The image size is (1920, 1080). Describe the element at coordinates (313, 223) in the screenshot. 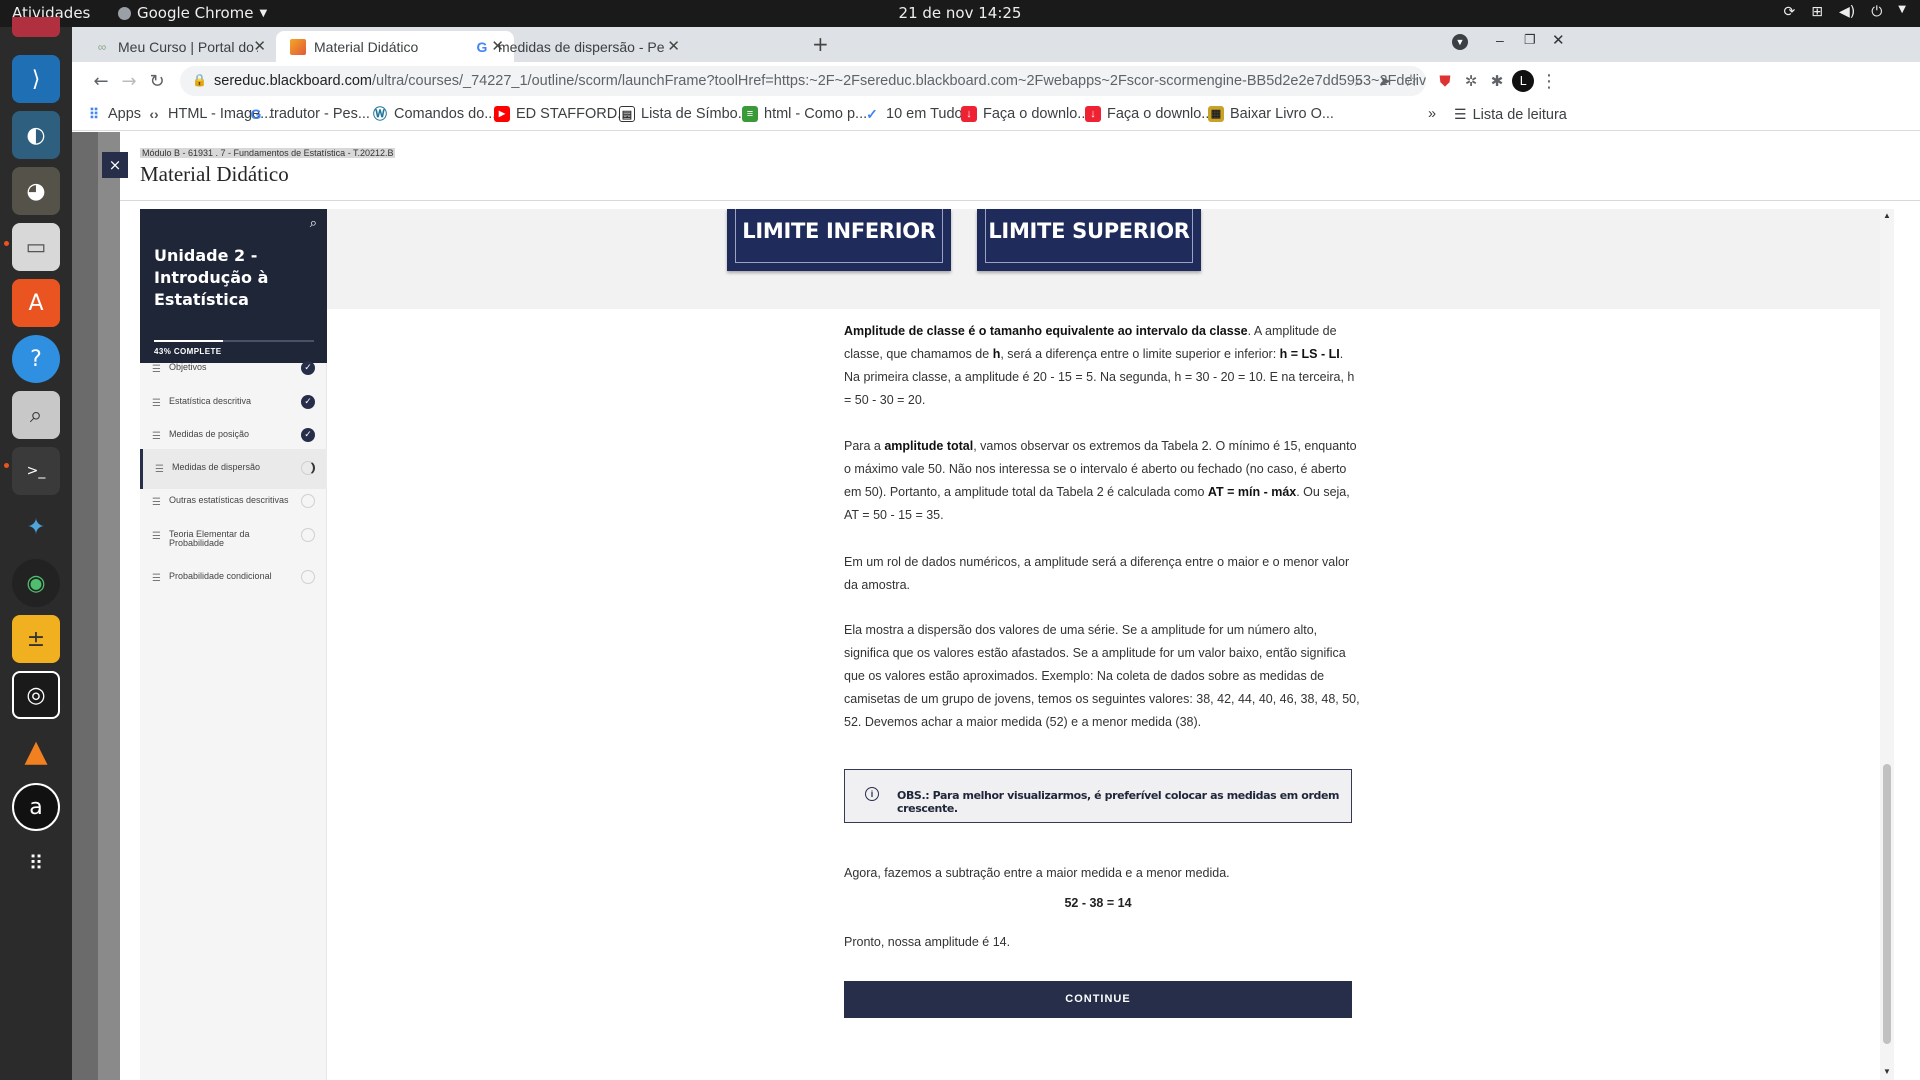

I see `search-icon: ⌕` at that location.